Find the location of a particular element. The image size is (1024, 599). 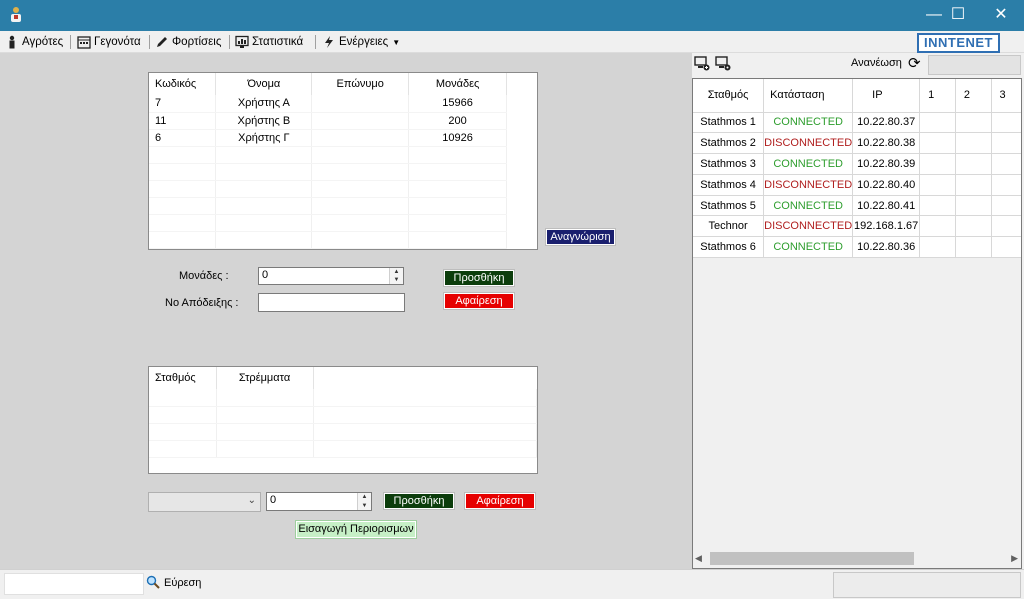

column-header-code: Κωδικός is located at coordinates (183, 84).